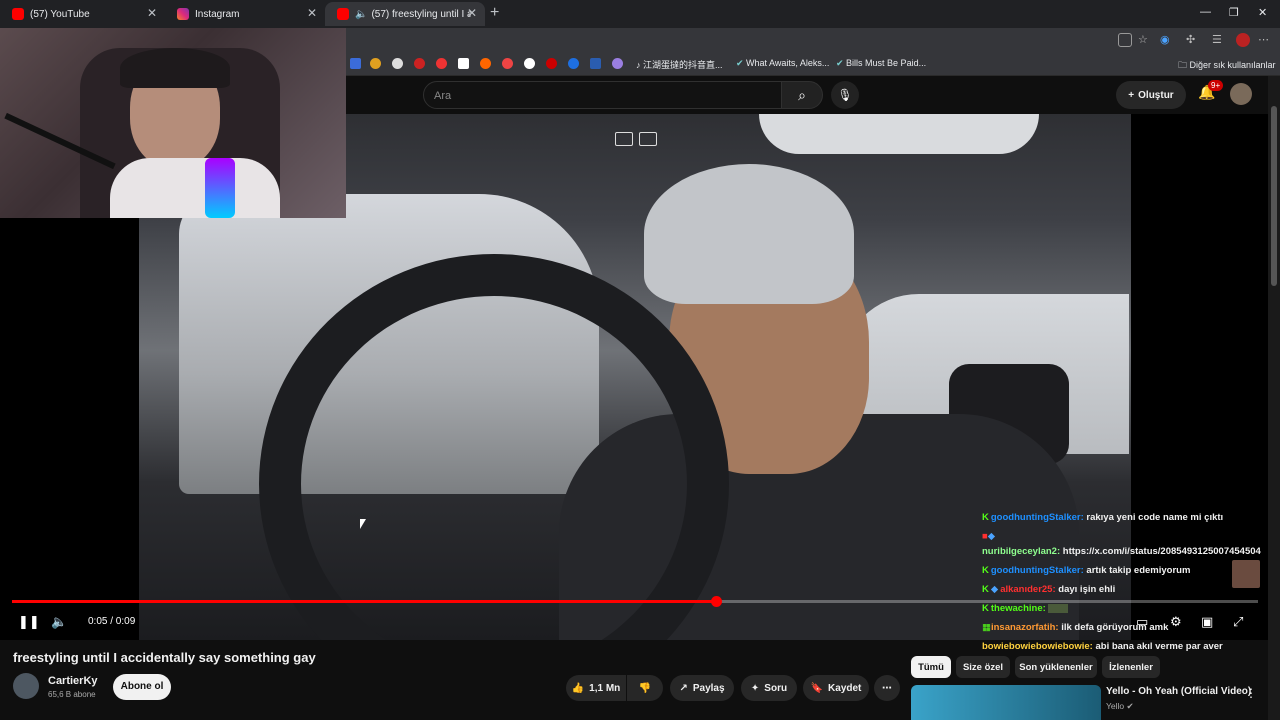 The width and height of the screenshot is (1280, 720). What do you see at coordinates (836, 688) in the screenshot?
I see `save-button: 🔖 Kaydet` at bounding box center [836, 688].